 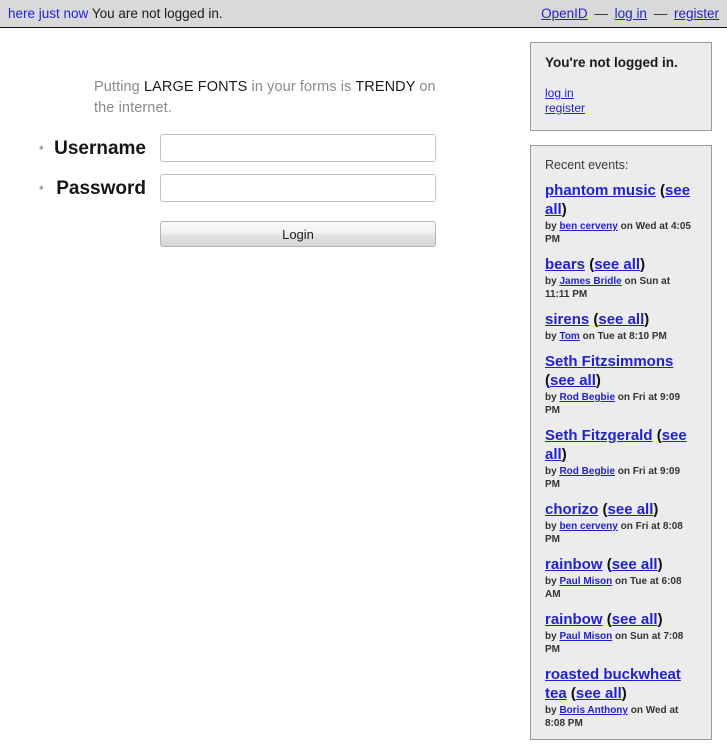 I want to click on event-item: sirens (see all) by Tom on Tue at 8:10 PM, so click(x=621, y=326).